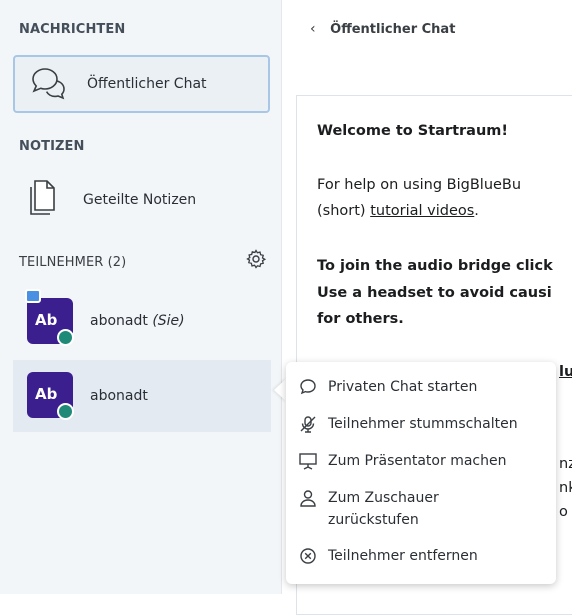  Describe the element at coordinates (341, 211) in the screenshot. I see `help-text: (short)` at that location.